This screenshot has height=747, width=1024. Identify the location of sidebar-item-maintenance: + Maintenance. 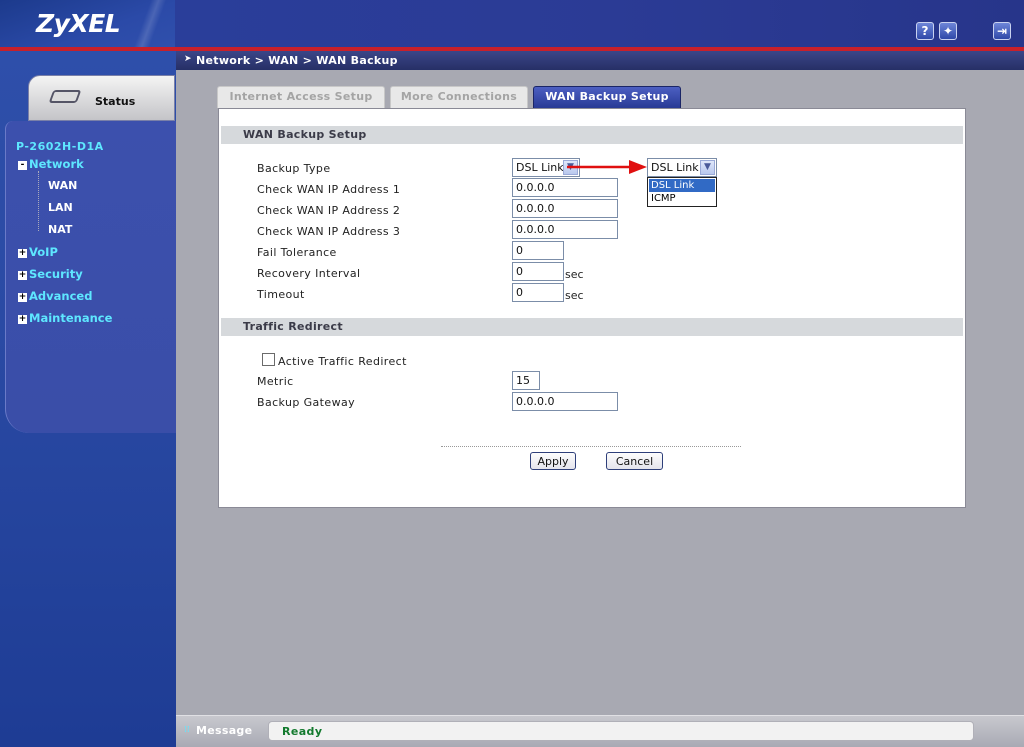
(65, 318).